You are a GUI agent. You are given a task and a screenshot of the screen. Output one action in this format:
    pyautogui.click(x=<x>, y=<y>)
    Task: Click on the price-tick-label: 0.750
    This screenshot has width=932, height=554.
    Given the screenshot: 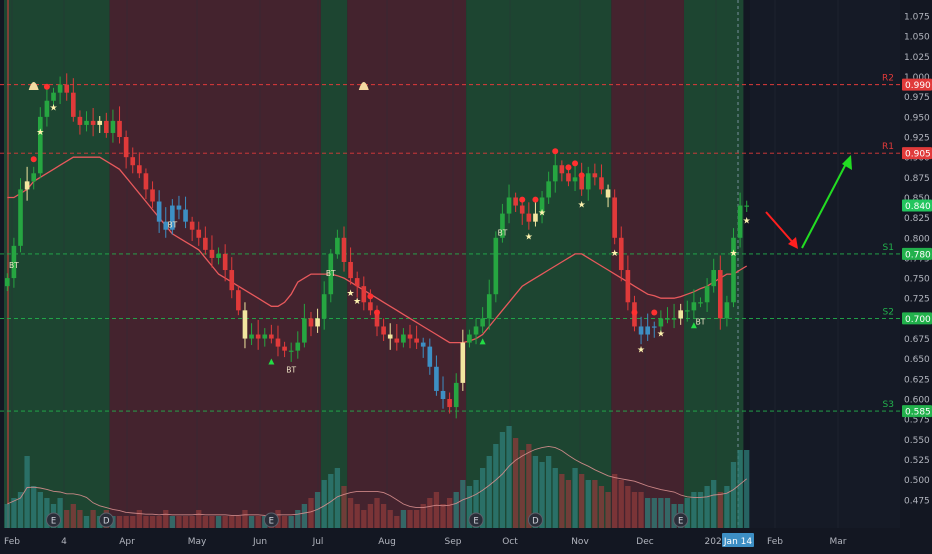 What is the action you would take?
    pyautogui.click(x=917, y=280)
    